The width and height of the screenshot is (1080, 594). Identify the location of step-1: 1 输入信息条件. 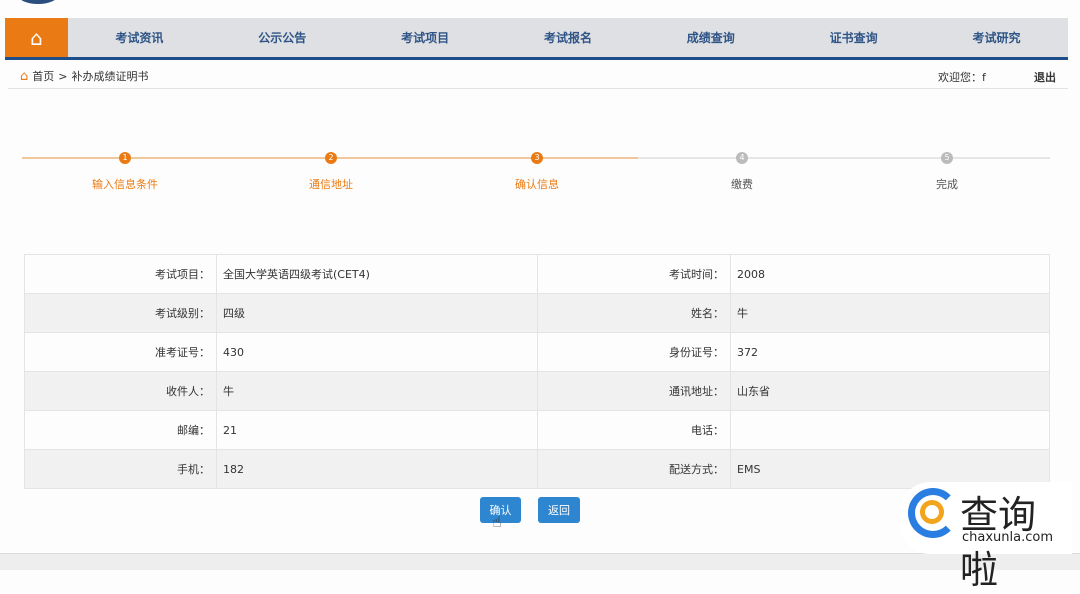
(125, 172).